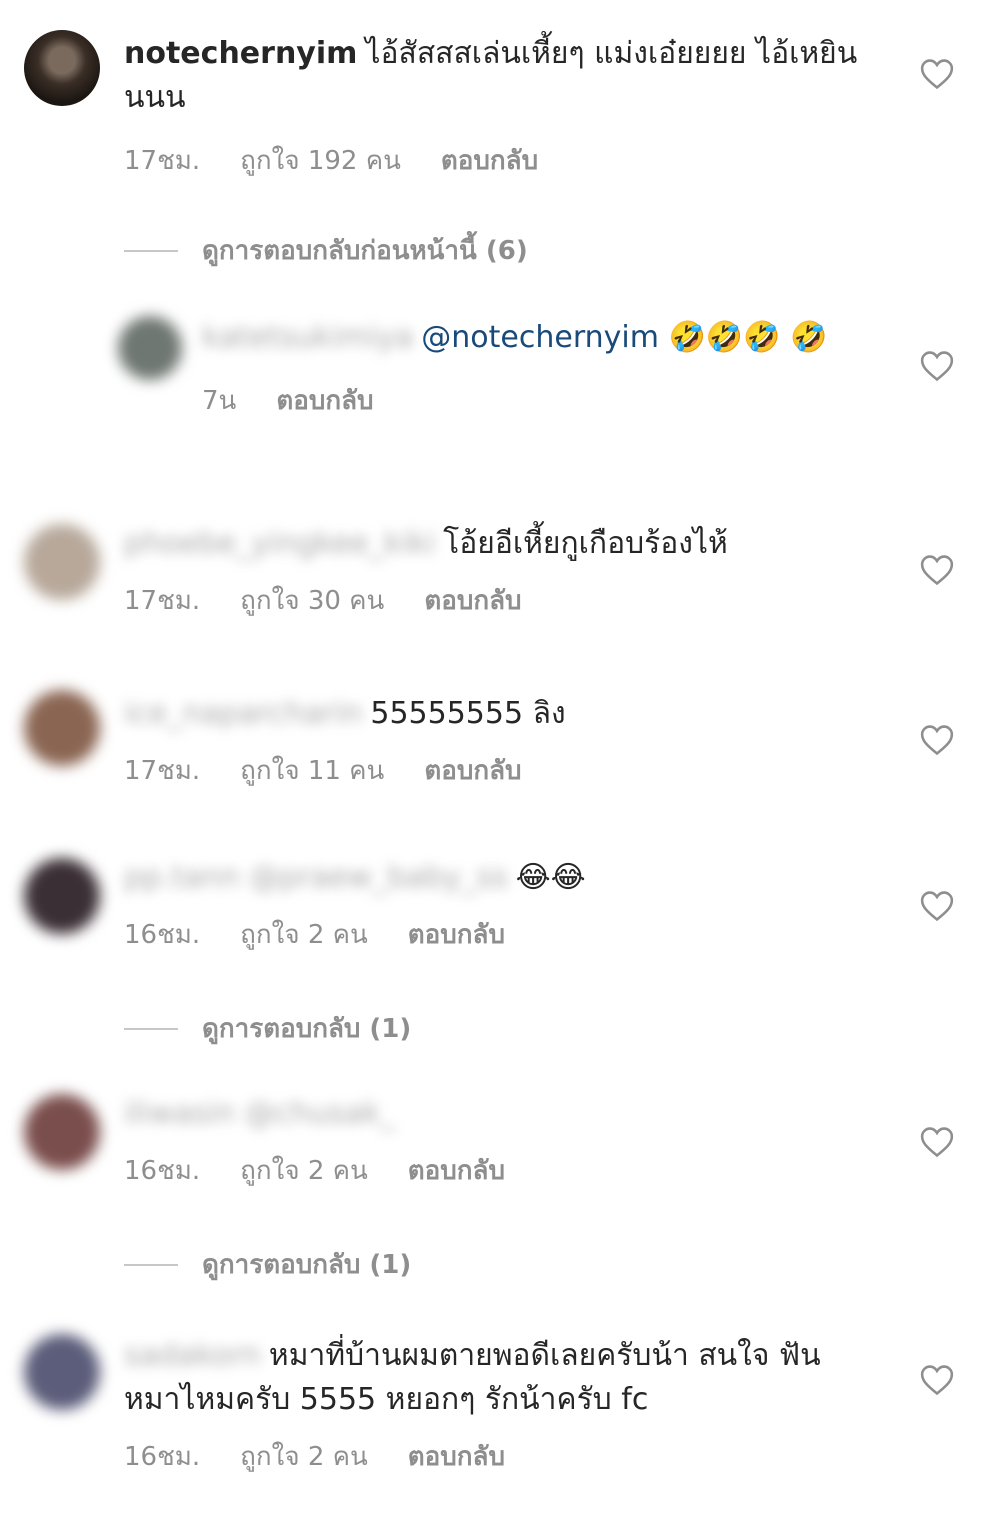 This screenshot has width=1000, height=1514. Describe the element at coordinates (320, 160) in the screenshot. I see `like-count: ถูกใจ 192 คน` at that location.